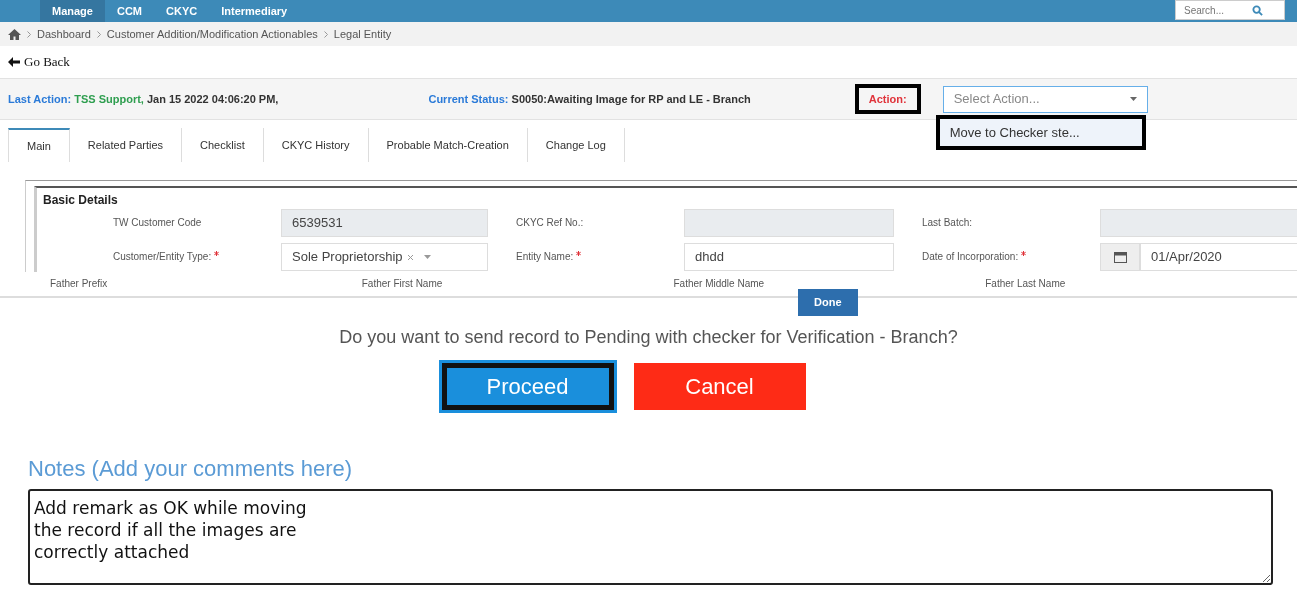 This screenshot has width=1297, height=595. I want to click on back-link: Go Back, so click(39, 62).